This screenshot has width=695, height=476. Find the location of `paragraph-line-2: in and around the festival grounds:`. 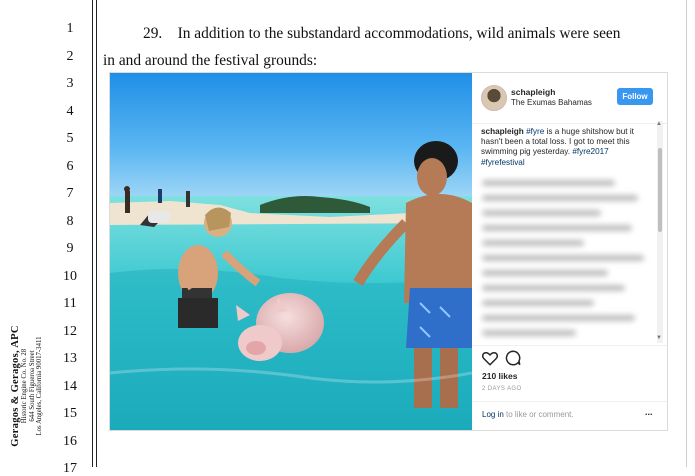

paragraph-line-2: in and around the festival grounds: is located at coordinates (210, 60).